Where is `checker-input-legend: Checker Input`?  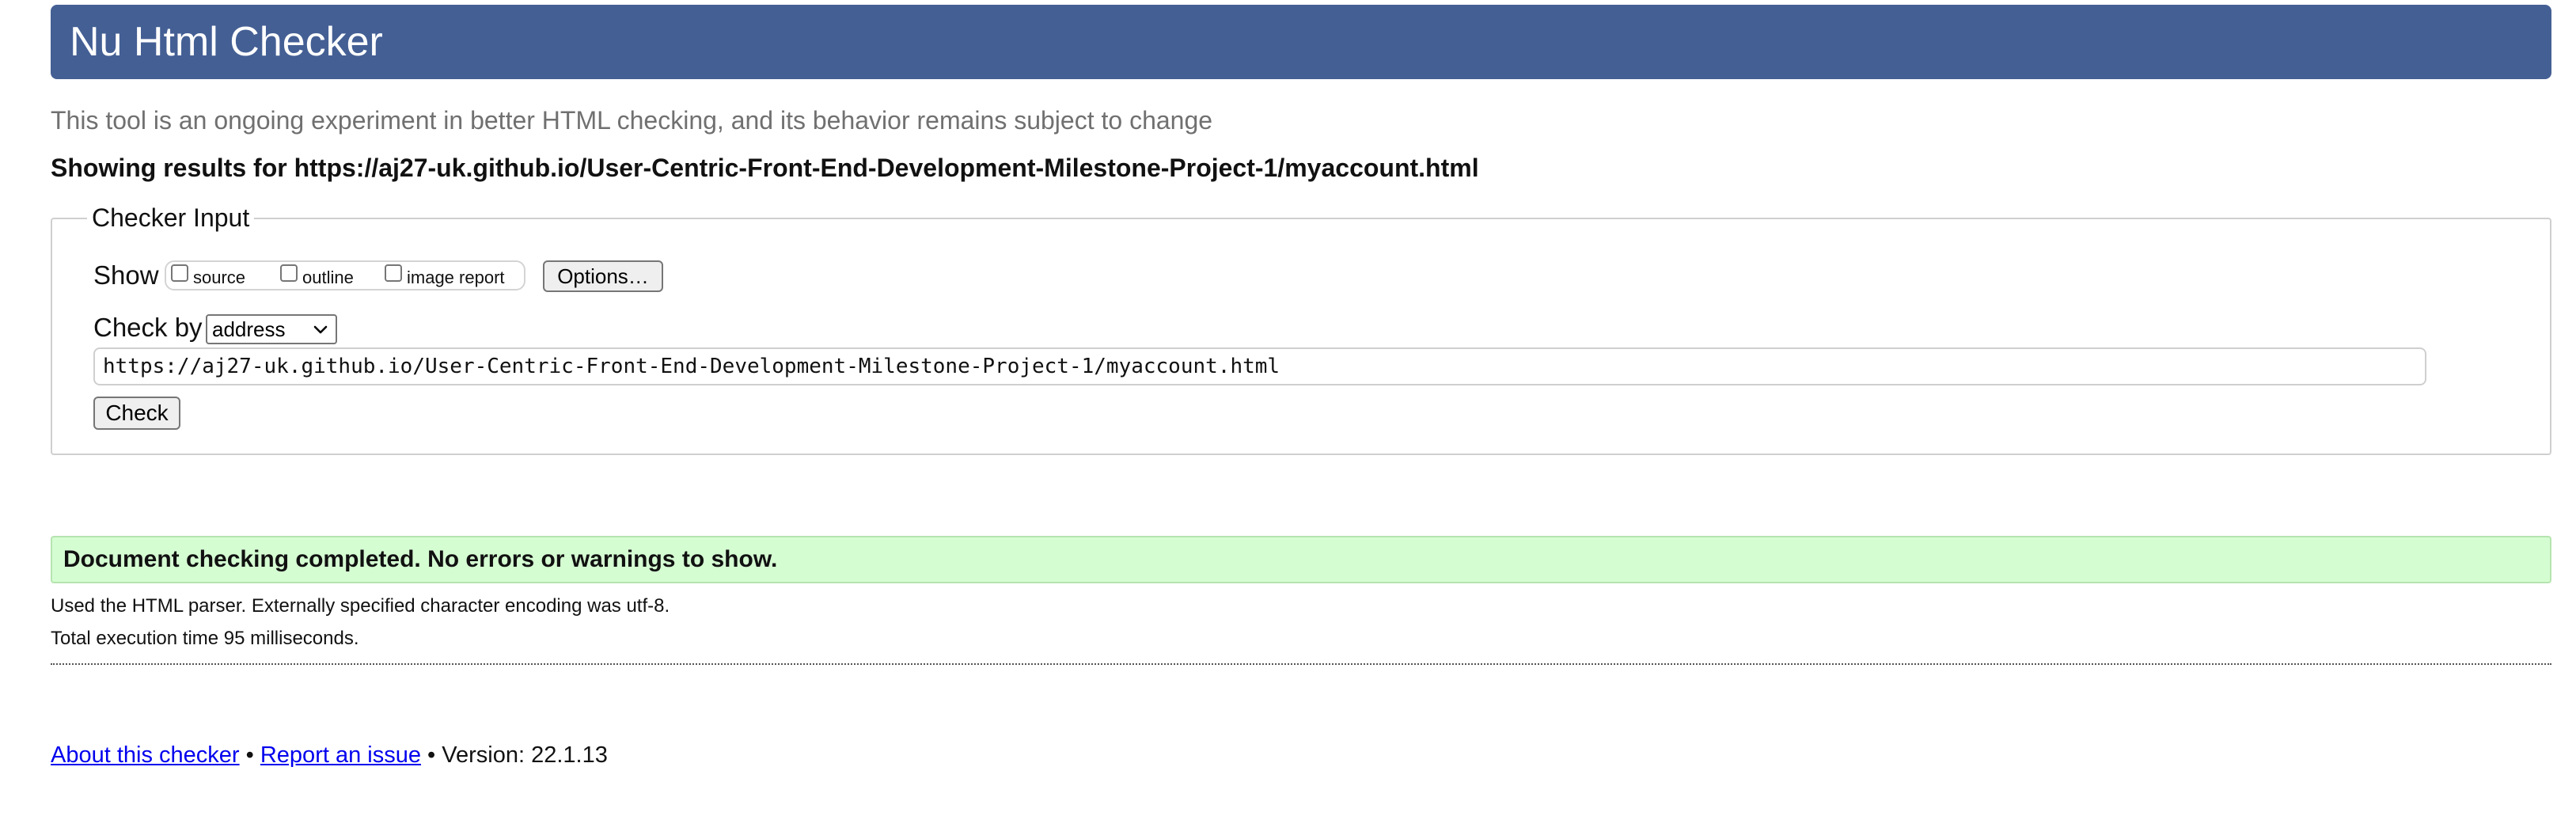
checker-input-legend: Checker Input is located at coordinates (171, 218).